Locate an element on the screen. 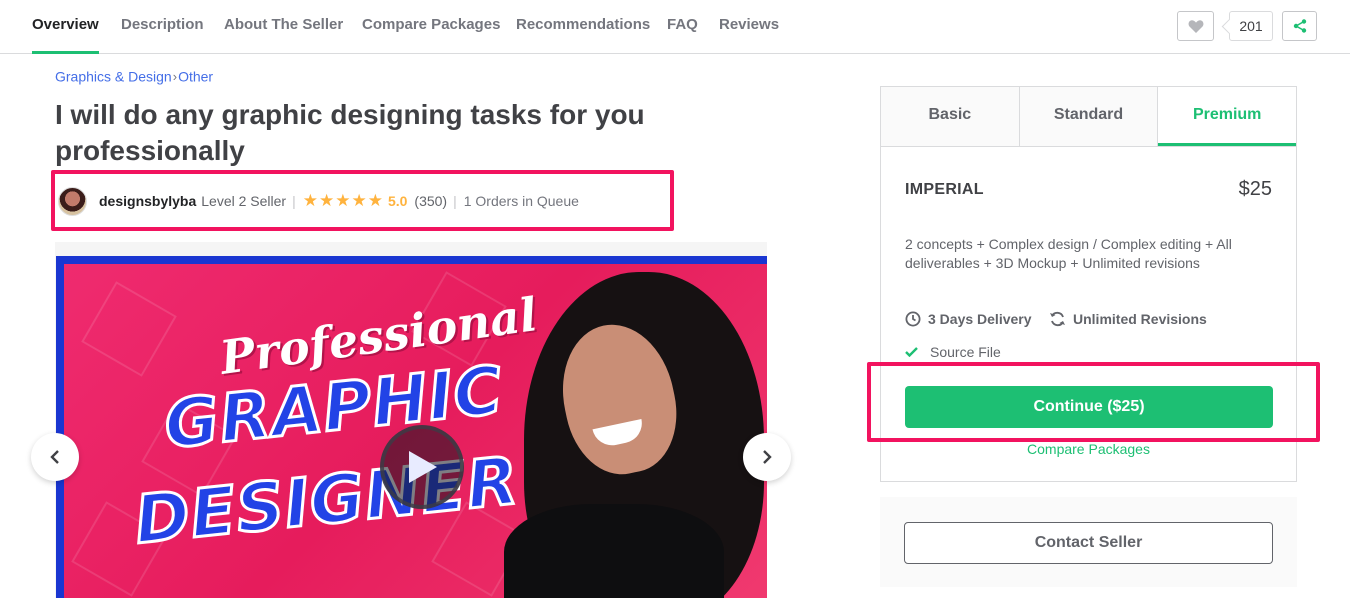  favorite-button is located at coordinates (1195, 26).